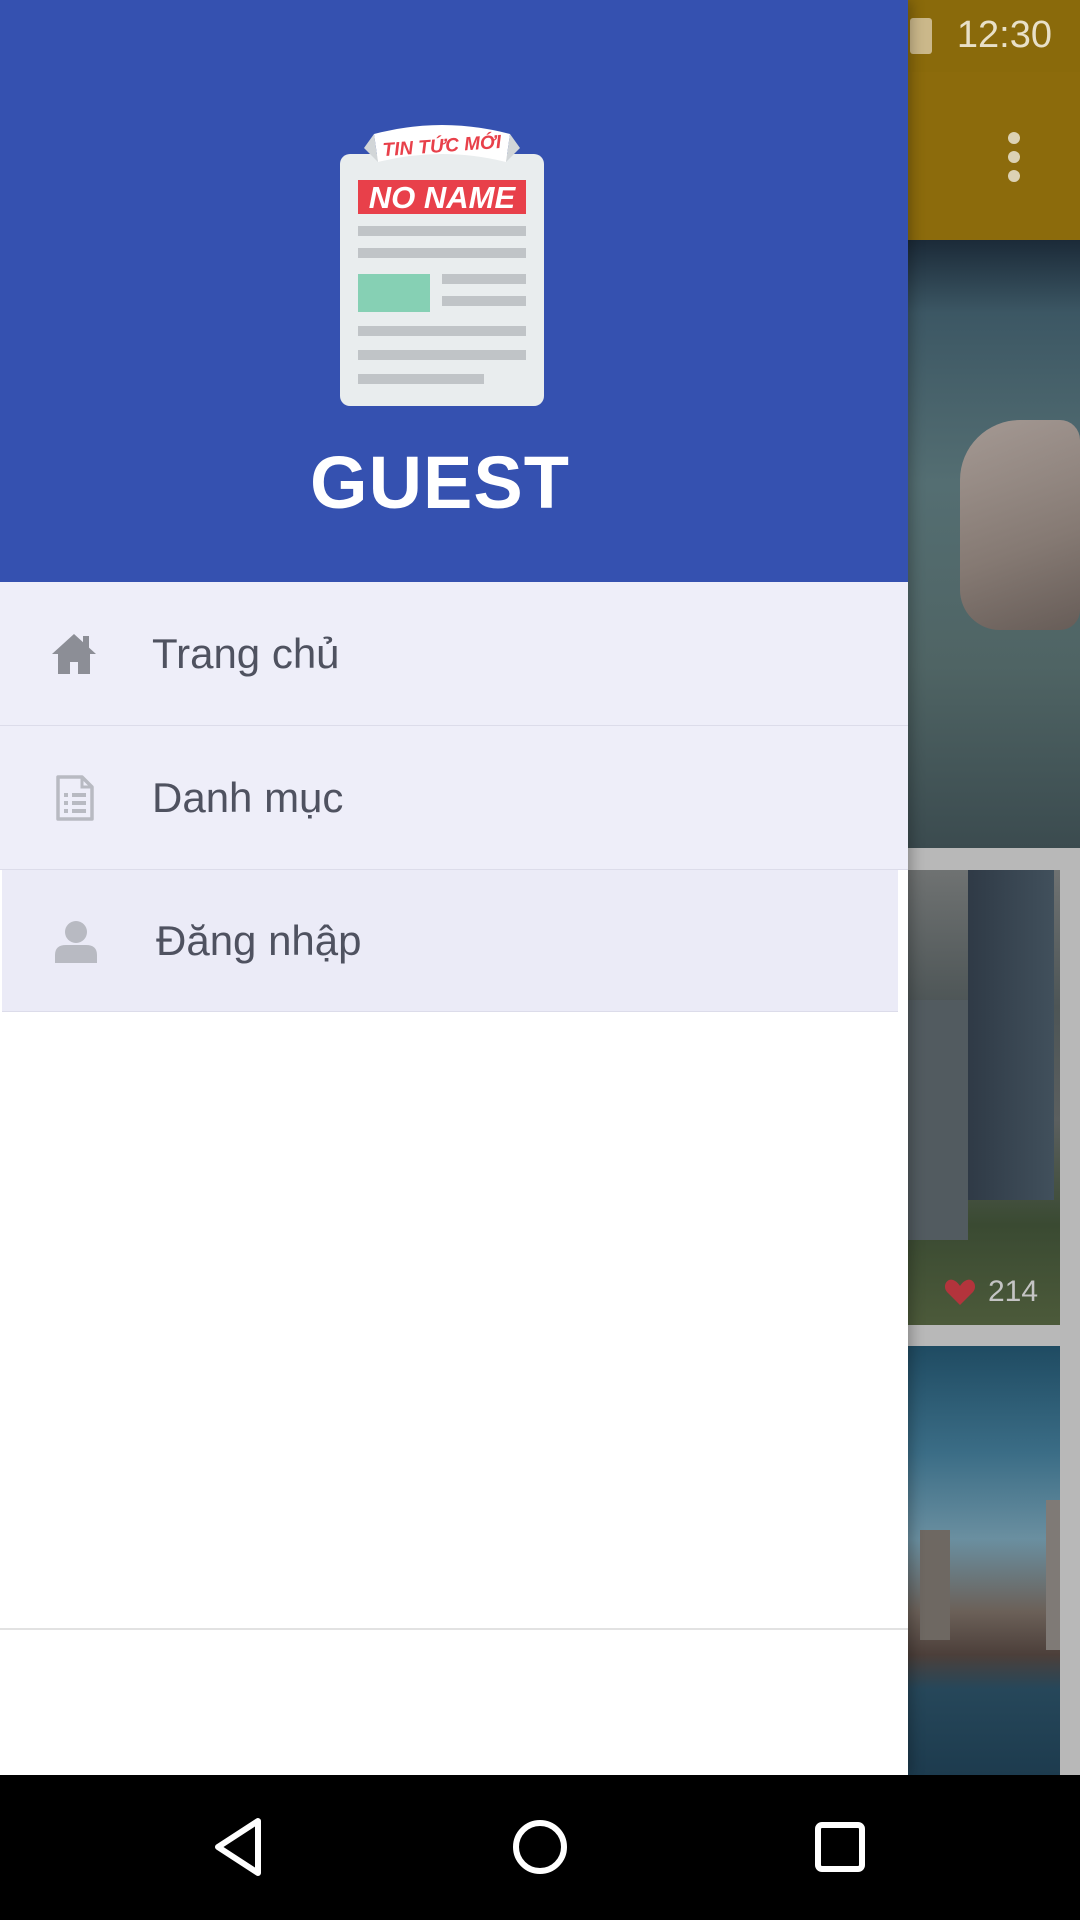 This screenshot has width=1080, height=1920. Describe the element at coordinates (1011, 1035) in the screenshot. I see `card-image-tower` at that location.